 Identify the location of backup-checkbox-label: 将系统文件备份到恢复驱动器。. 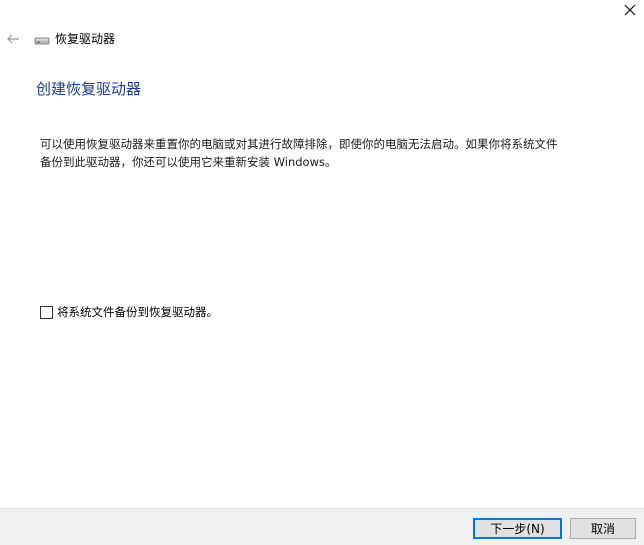
(137, 312).